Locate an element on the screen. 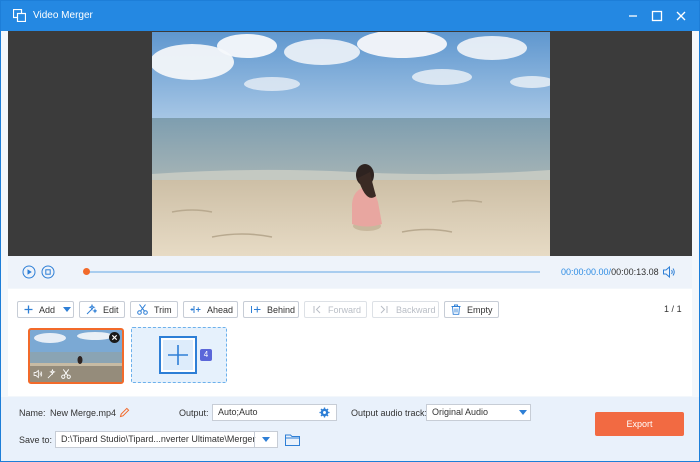  time-display: 00:00:00.00/00:00:13.08 is located at coordinates (610, 272).